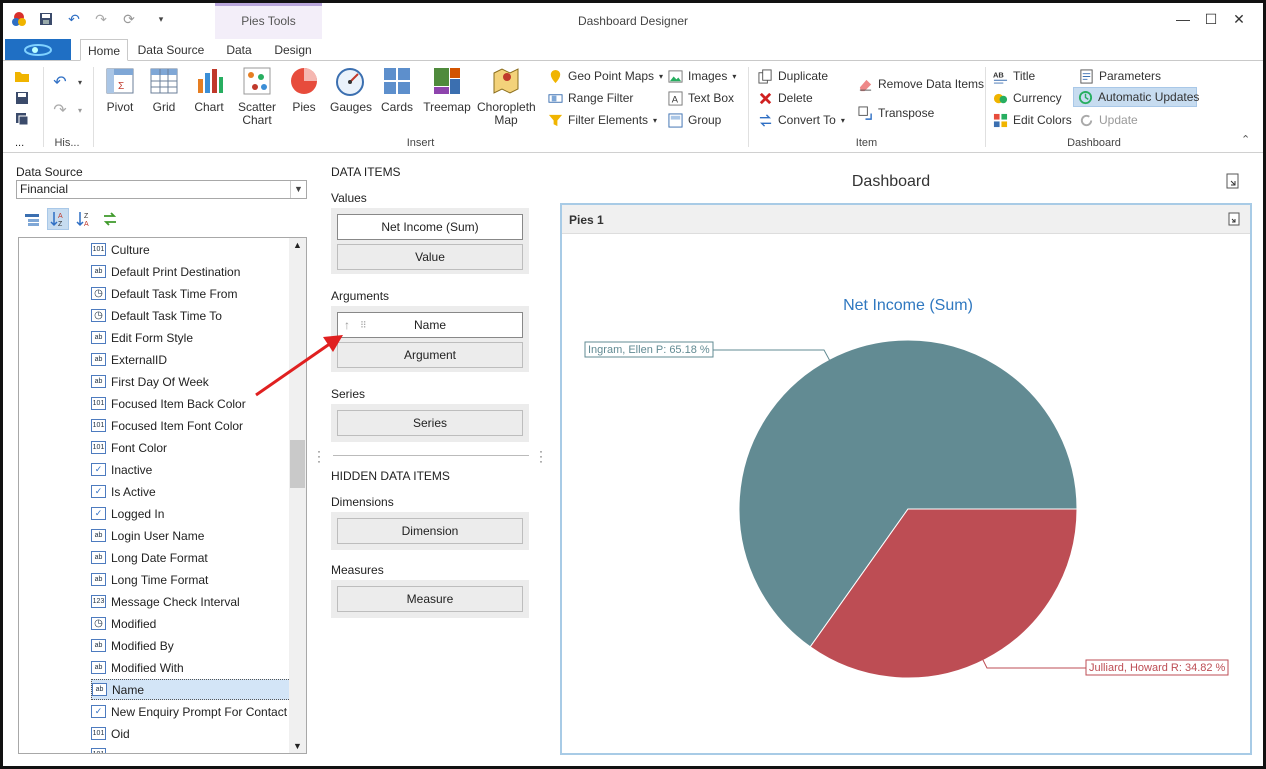  What do you see at coordinates (22, 76) in the screenshot?
I see `open-icon` at bounding box center [22, 76].